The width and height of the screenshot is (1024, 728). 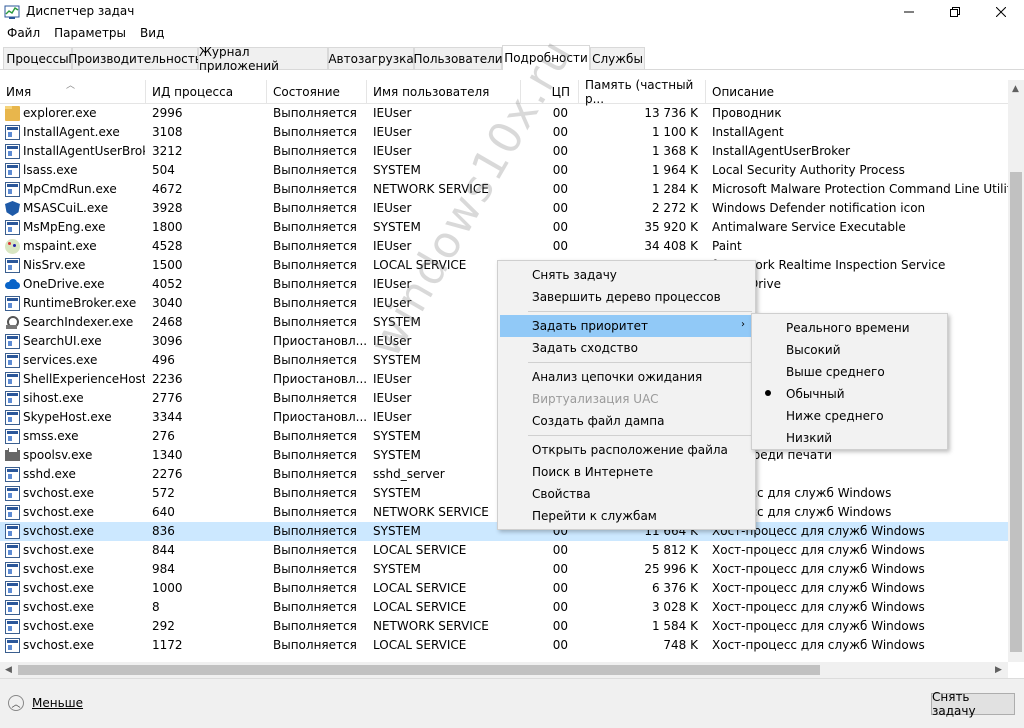 I want to click on scroll-right-icon: ▶, so click(x=998, y=670).